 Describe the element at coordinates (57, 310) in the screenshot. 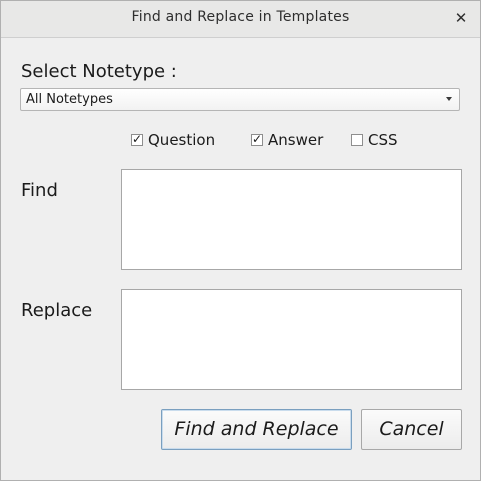

I see `replace-label: Replace` at that location.